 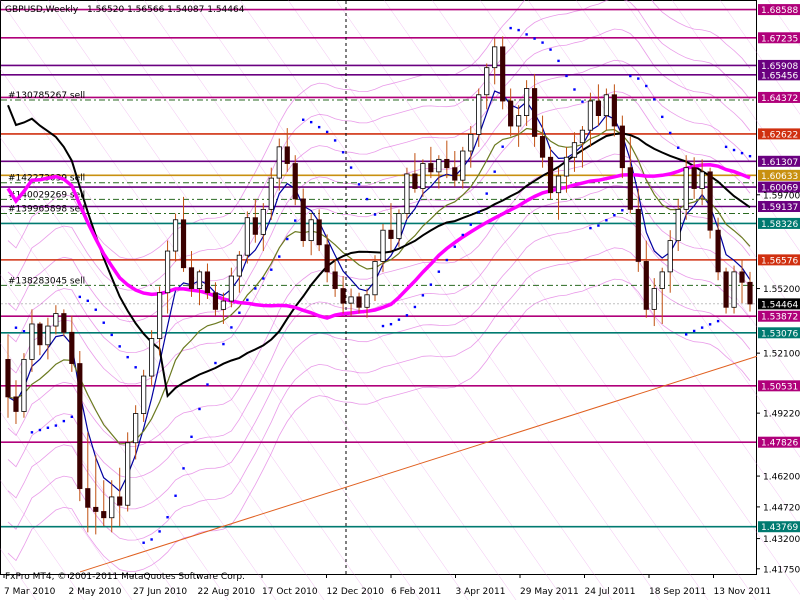 What do you see at coordinates (779, 318) in the screenshot?
I see `price-tag-label: 1.53872` at bounding box center [779, 318].